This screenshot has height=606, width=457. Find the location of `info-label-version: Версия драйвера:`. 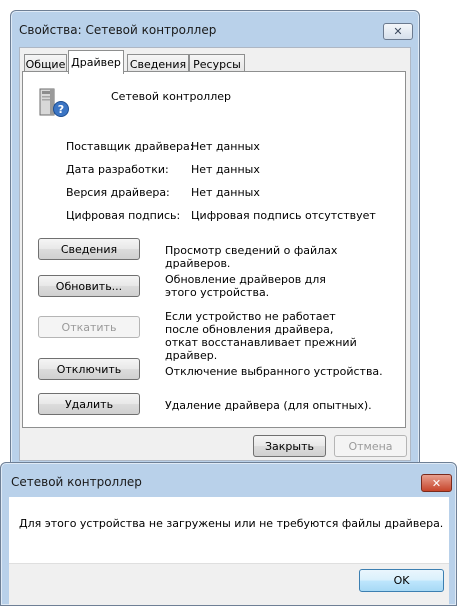

info-label-version: Версия драйвера: is located at coordinates (118, 192).